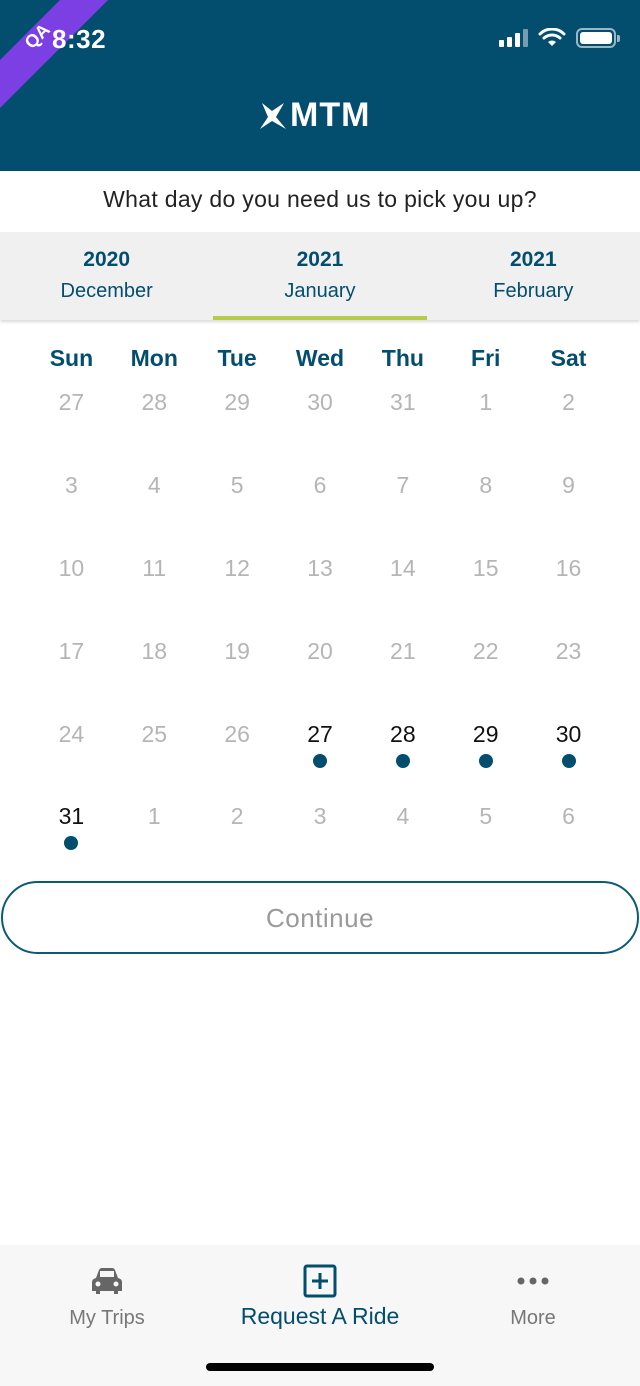 The width and height of the screenshot is (640, 1386). I want to click on tab-december-2020: 2020 December, so click(106, 276).